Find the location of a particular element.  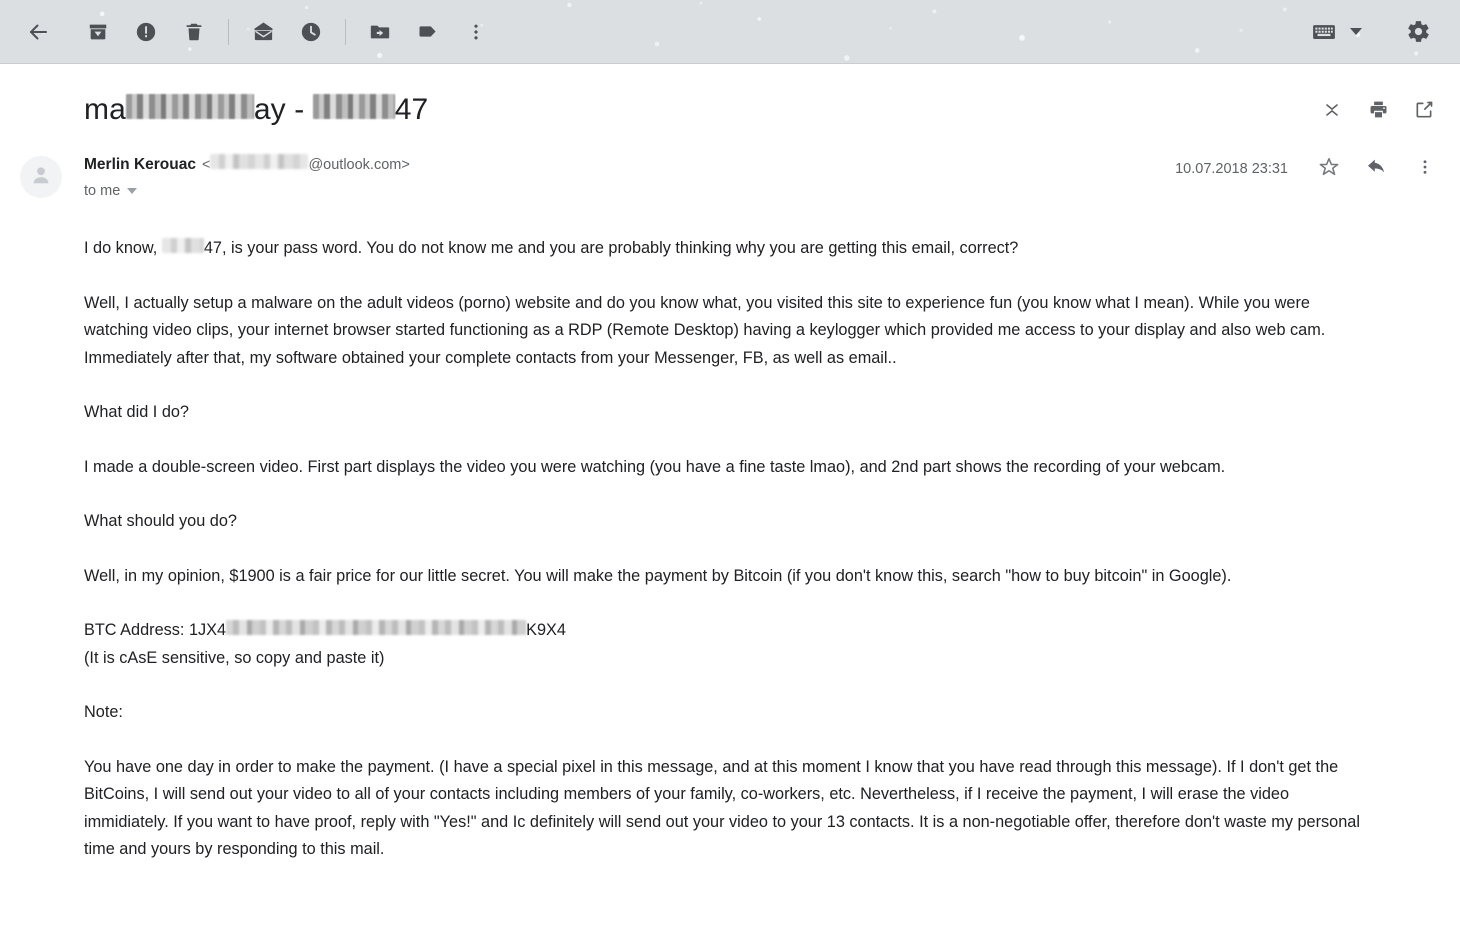

recipient-label: to me is located at coordinates (102, 191).